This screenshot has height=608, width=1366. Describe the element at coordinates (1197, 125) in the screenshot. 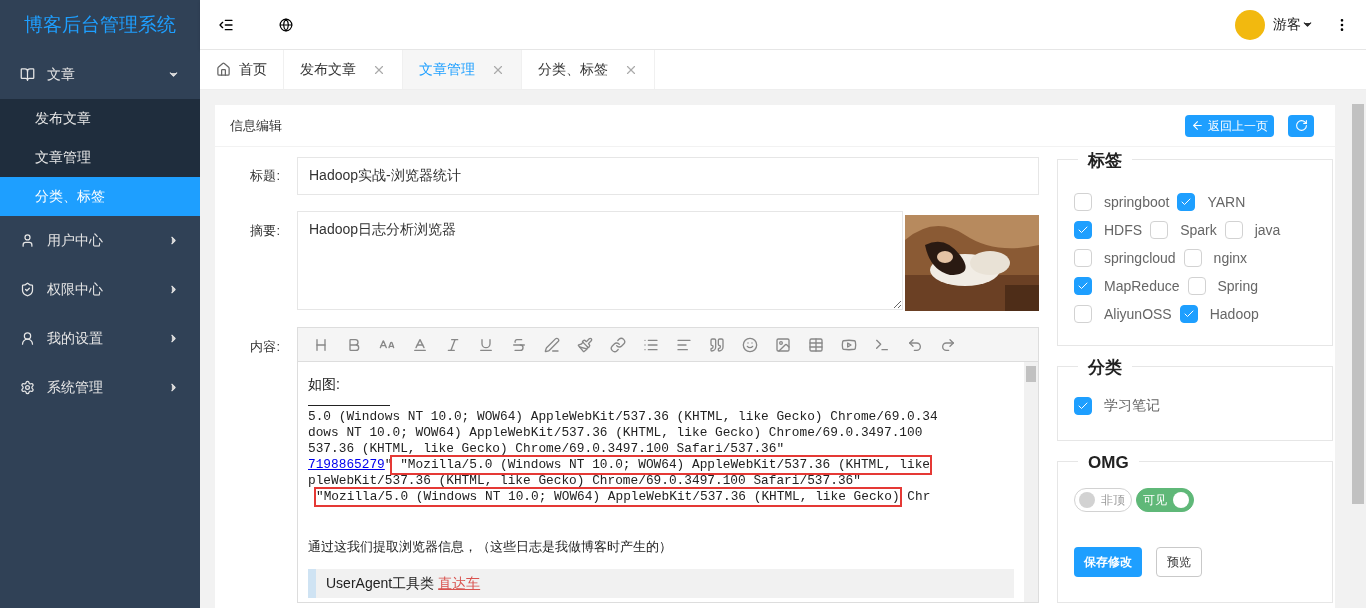

I see `arrow-left-icon` at that location.